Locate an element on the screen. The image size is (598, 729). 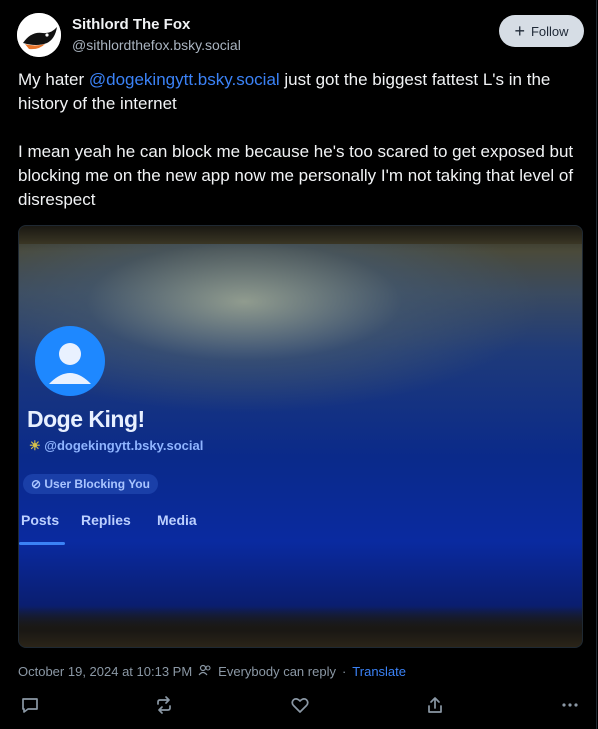
photo-blocking-badge: ⊘ User Blocking You is located at coordinates (90, 484).